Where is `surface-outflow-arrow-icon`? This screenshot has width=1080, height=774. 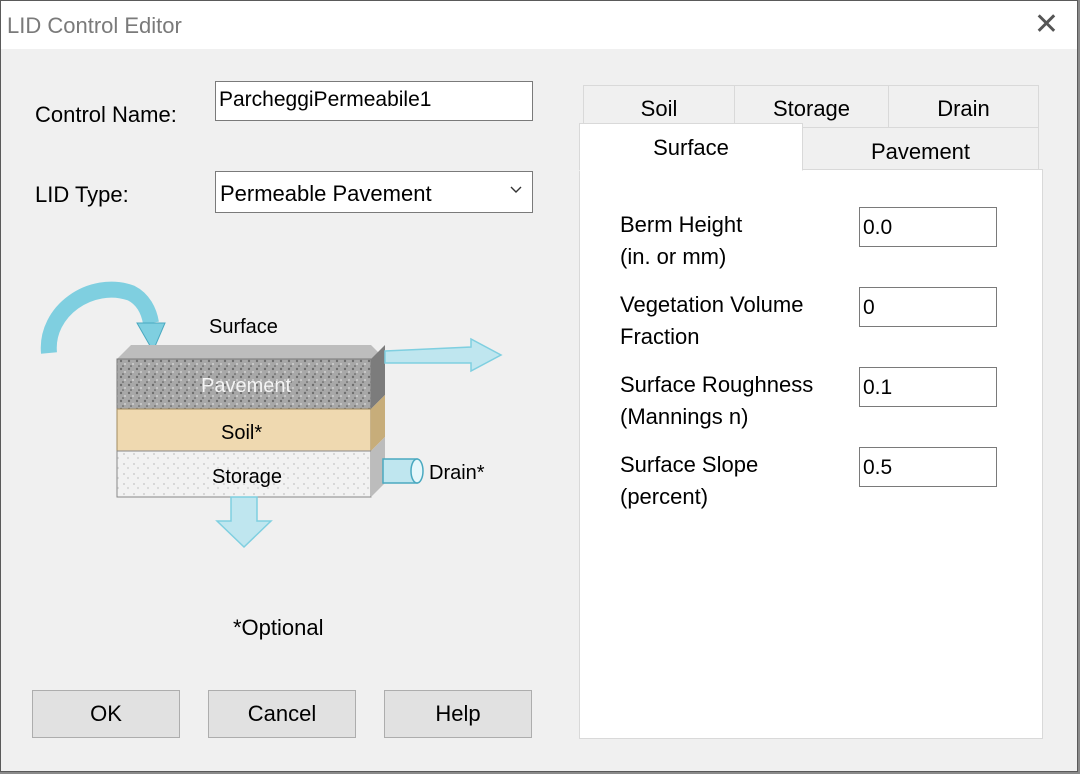
surface-outflow-arrow-icon is located at coordinates (443, 355).